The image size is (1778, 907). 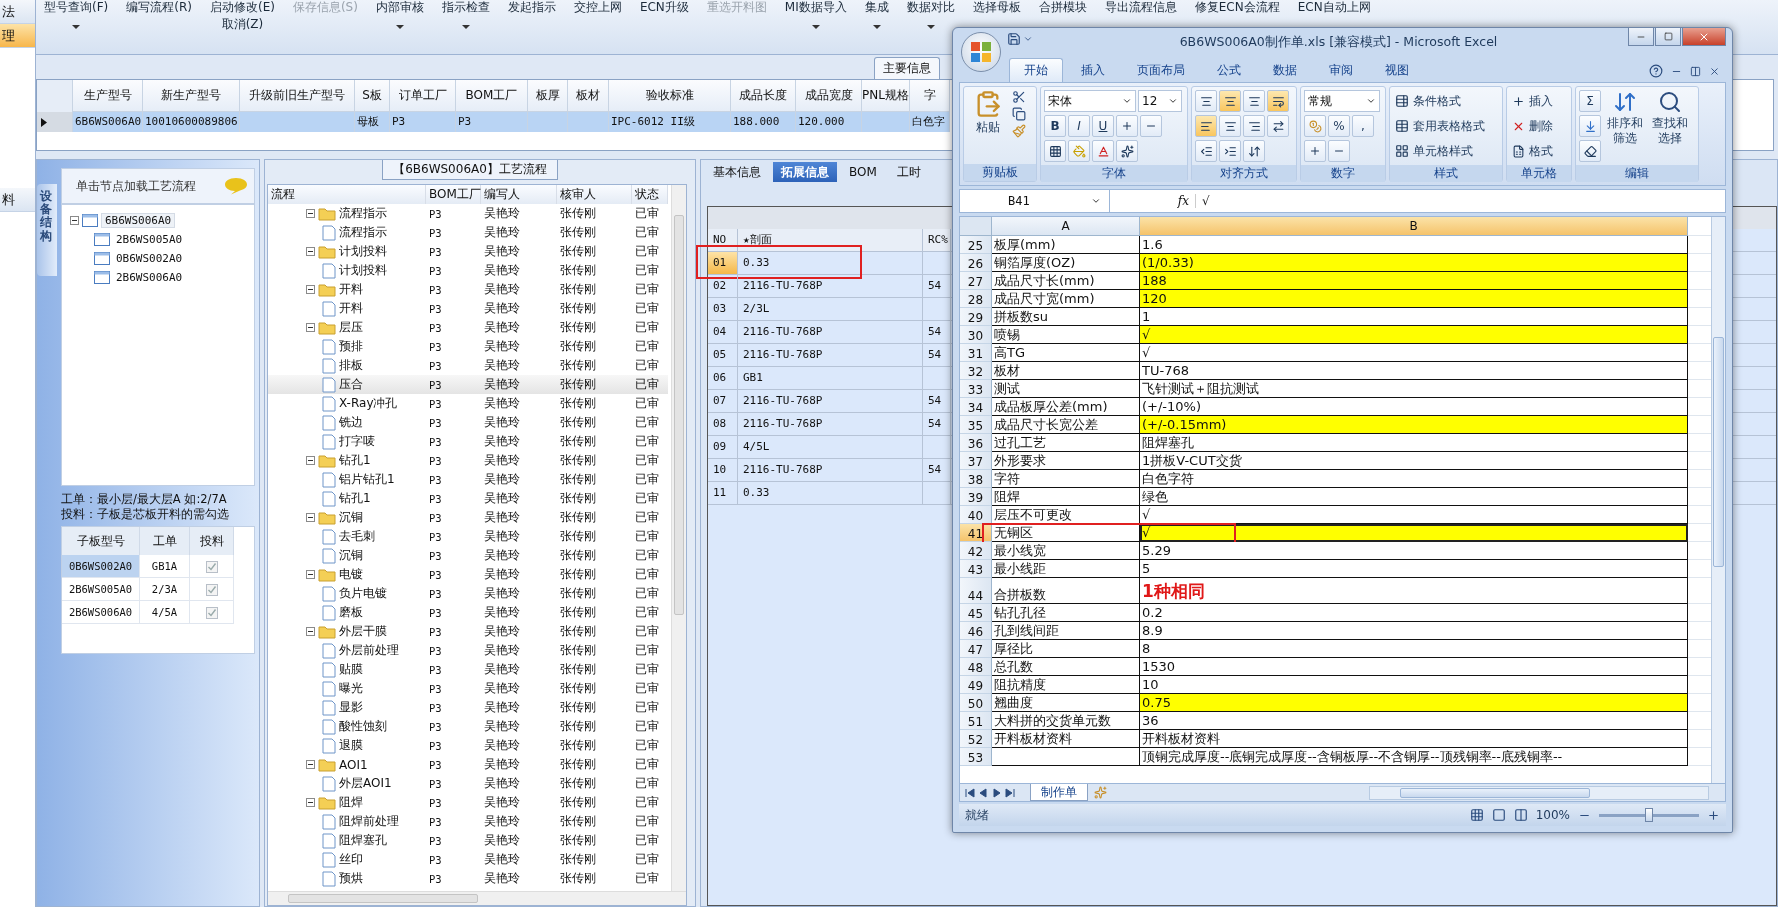 What do you see at coordinates (211, 590) in the screenshot?
I see `checkbox` at bounding box center [211, 590].